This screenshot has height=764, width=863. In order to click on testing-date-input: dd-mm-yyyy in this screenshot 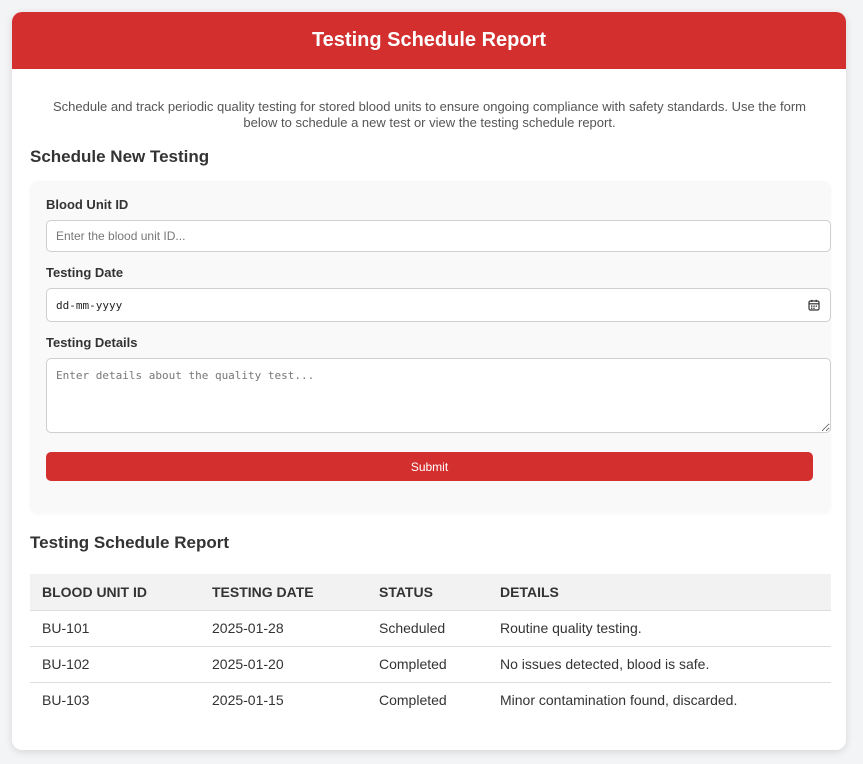, I will do `click(438, 305)`.